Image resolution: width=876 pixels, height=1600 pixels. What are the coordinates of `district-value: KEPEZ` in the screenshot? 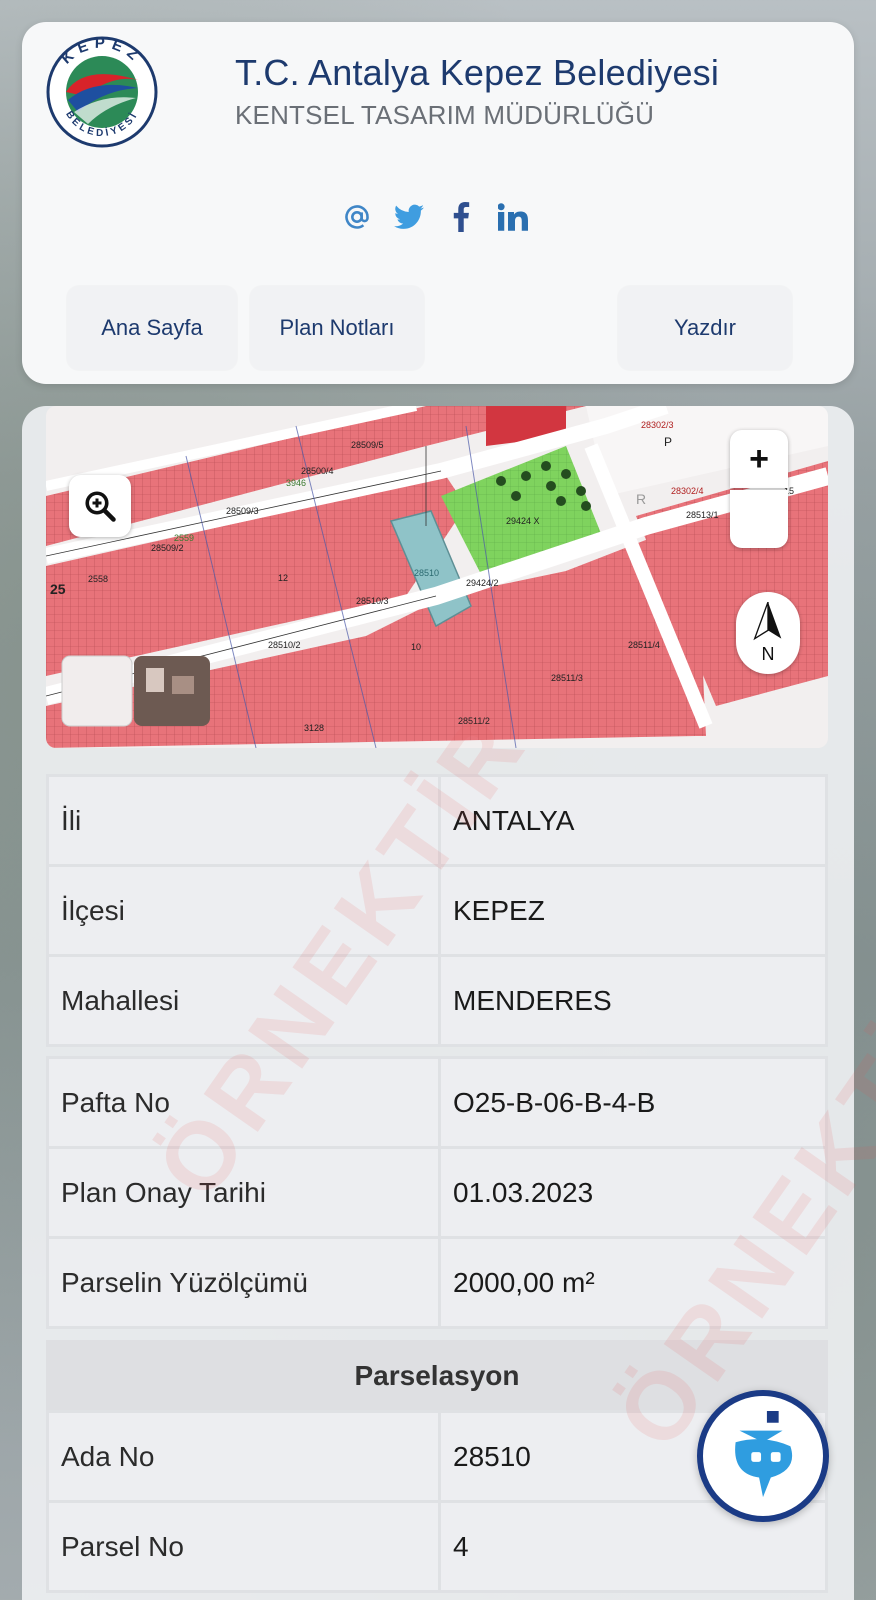 It's located at (633, 910).